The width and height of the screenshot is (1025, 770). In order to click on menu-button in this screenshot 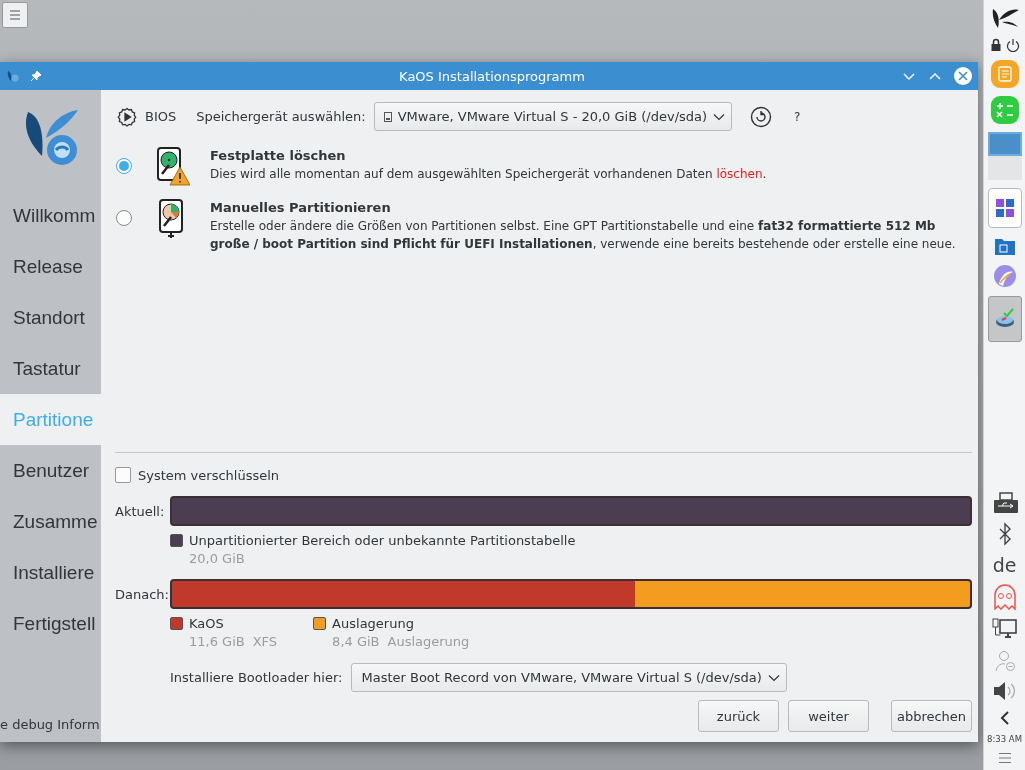, I will do `click(15, 15)`.